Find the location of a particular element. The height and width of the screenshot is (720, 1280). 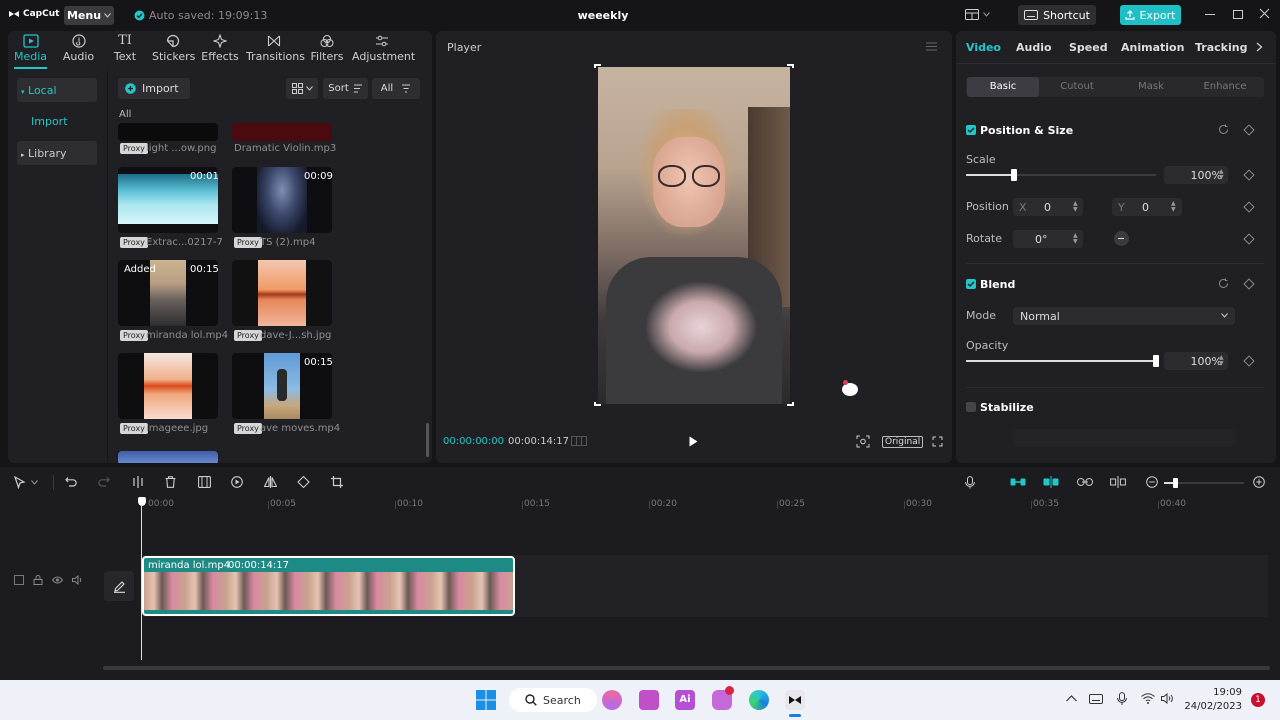

wifi-tray-icon is located at coordinates (1148, 698).